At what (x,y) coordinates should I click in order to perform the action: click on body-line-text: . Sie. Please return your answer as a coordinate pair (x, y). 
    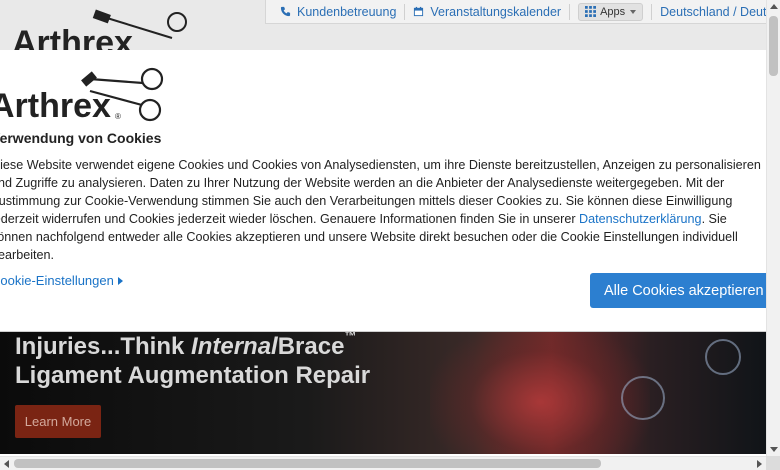
    Looking at the image, I should click on (714, 219).